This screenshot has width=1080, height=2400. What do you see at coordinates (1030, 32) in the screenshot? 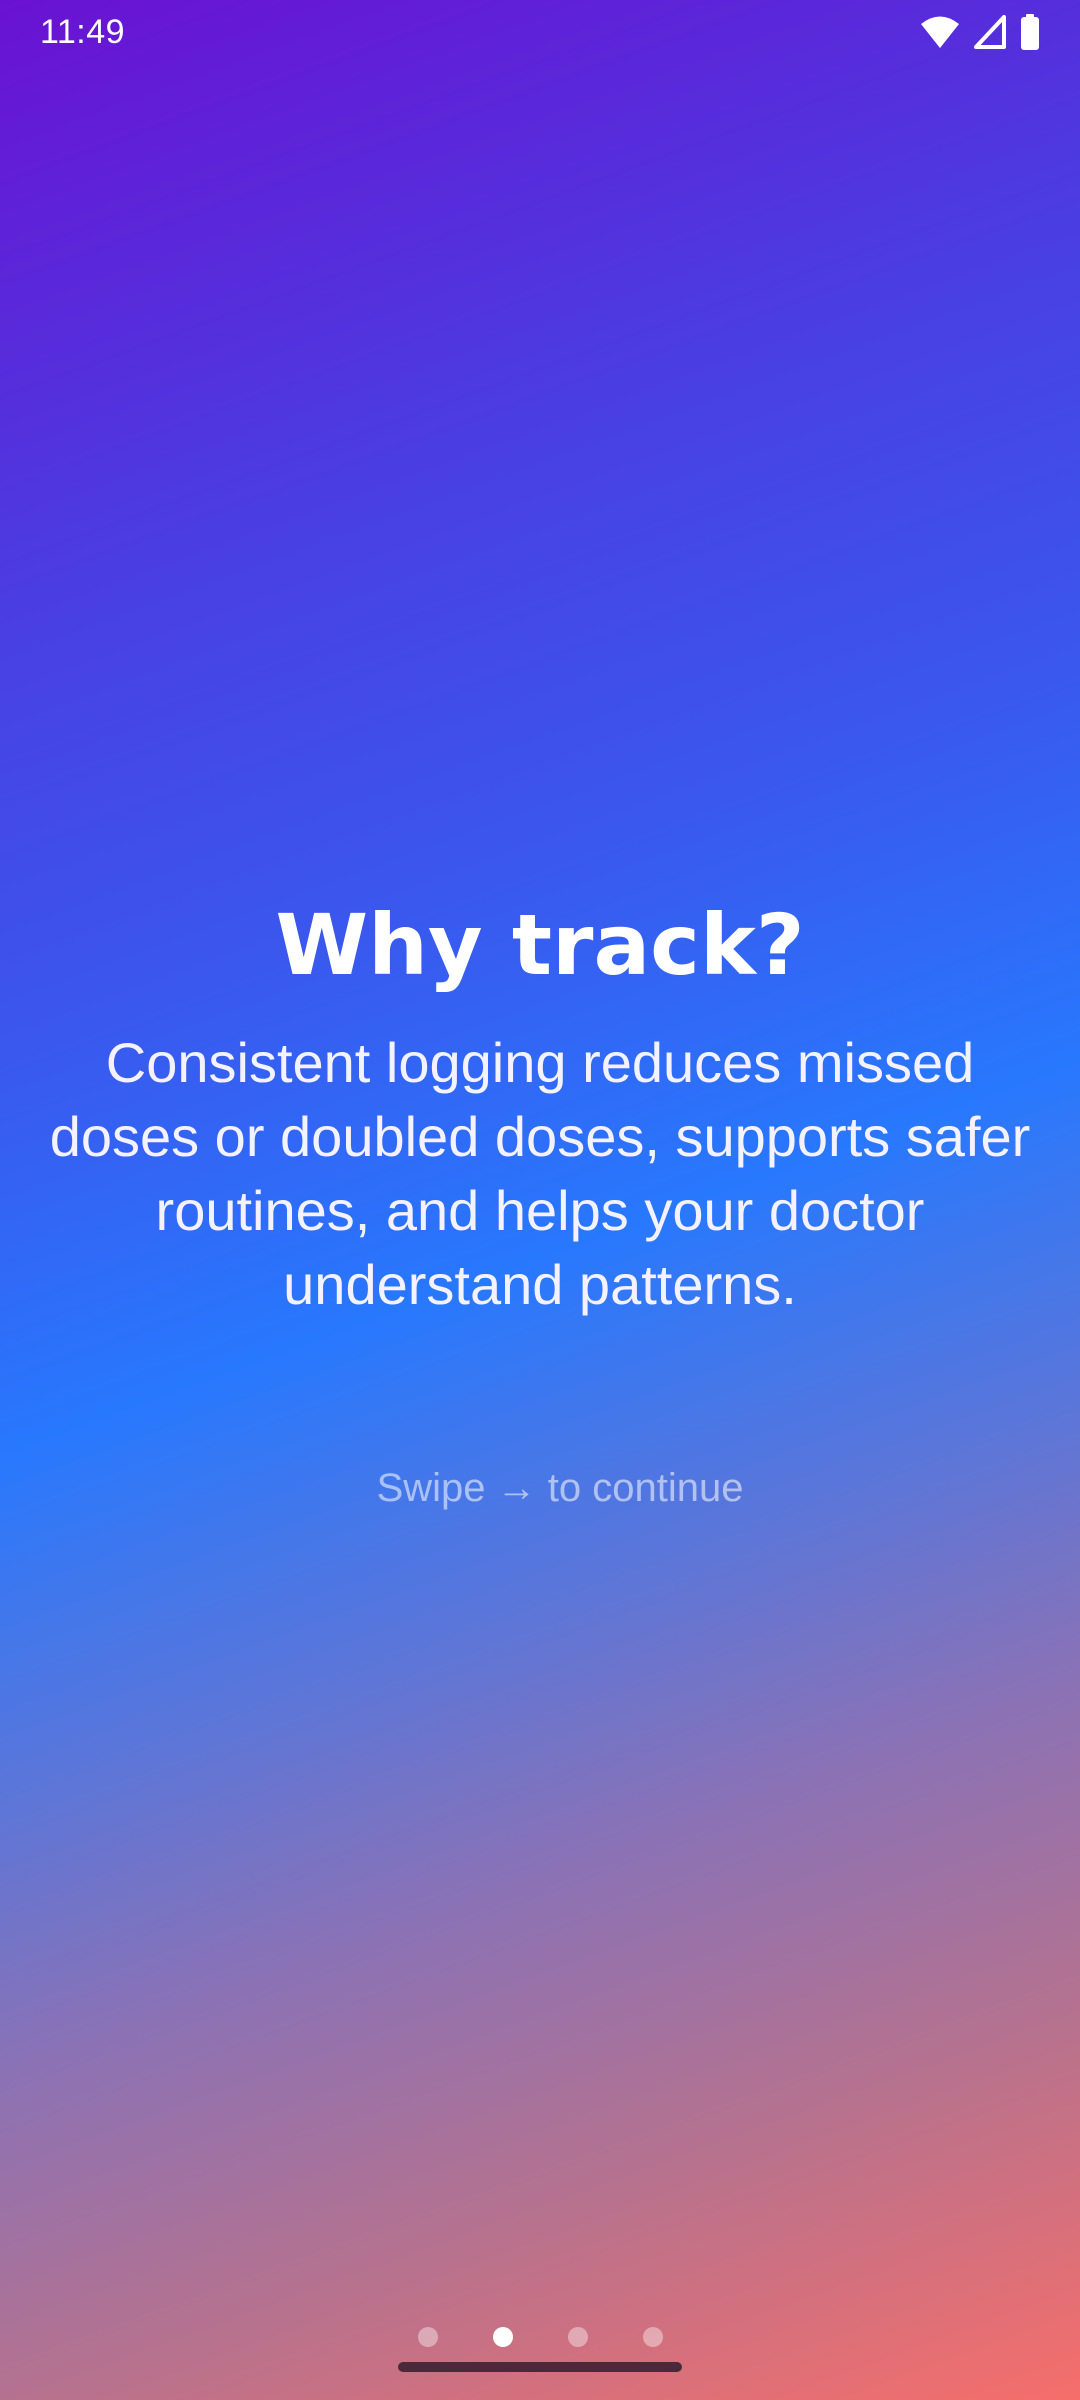
I see `battery-icon` at bounding box center [1030, 32].